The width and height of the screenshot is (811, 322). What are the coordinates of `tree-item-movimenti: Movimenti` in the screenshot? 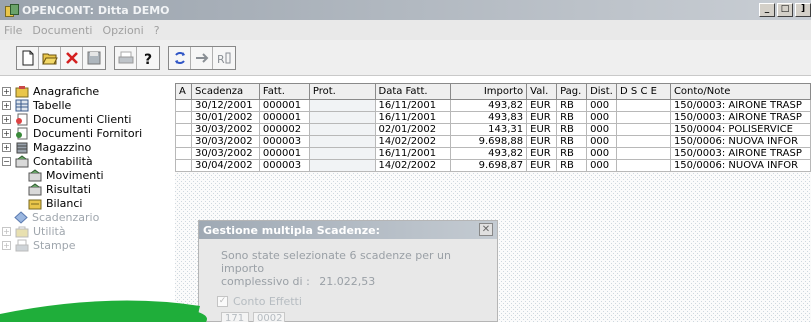 It's located at (66, 175).